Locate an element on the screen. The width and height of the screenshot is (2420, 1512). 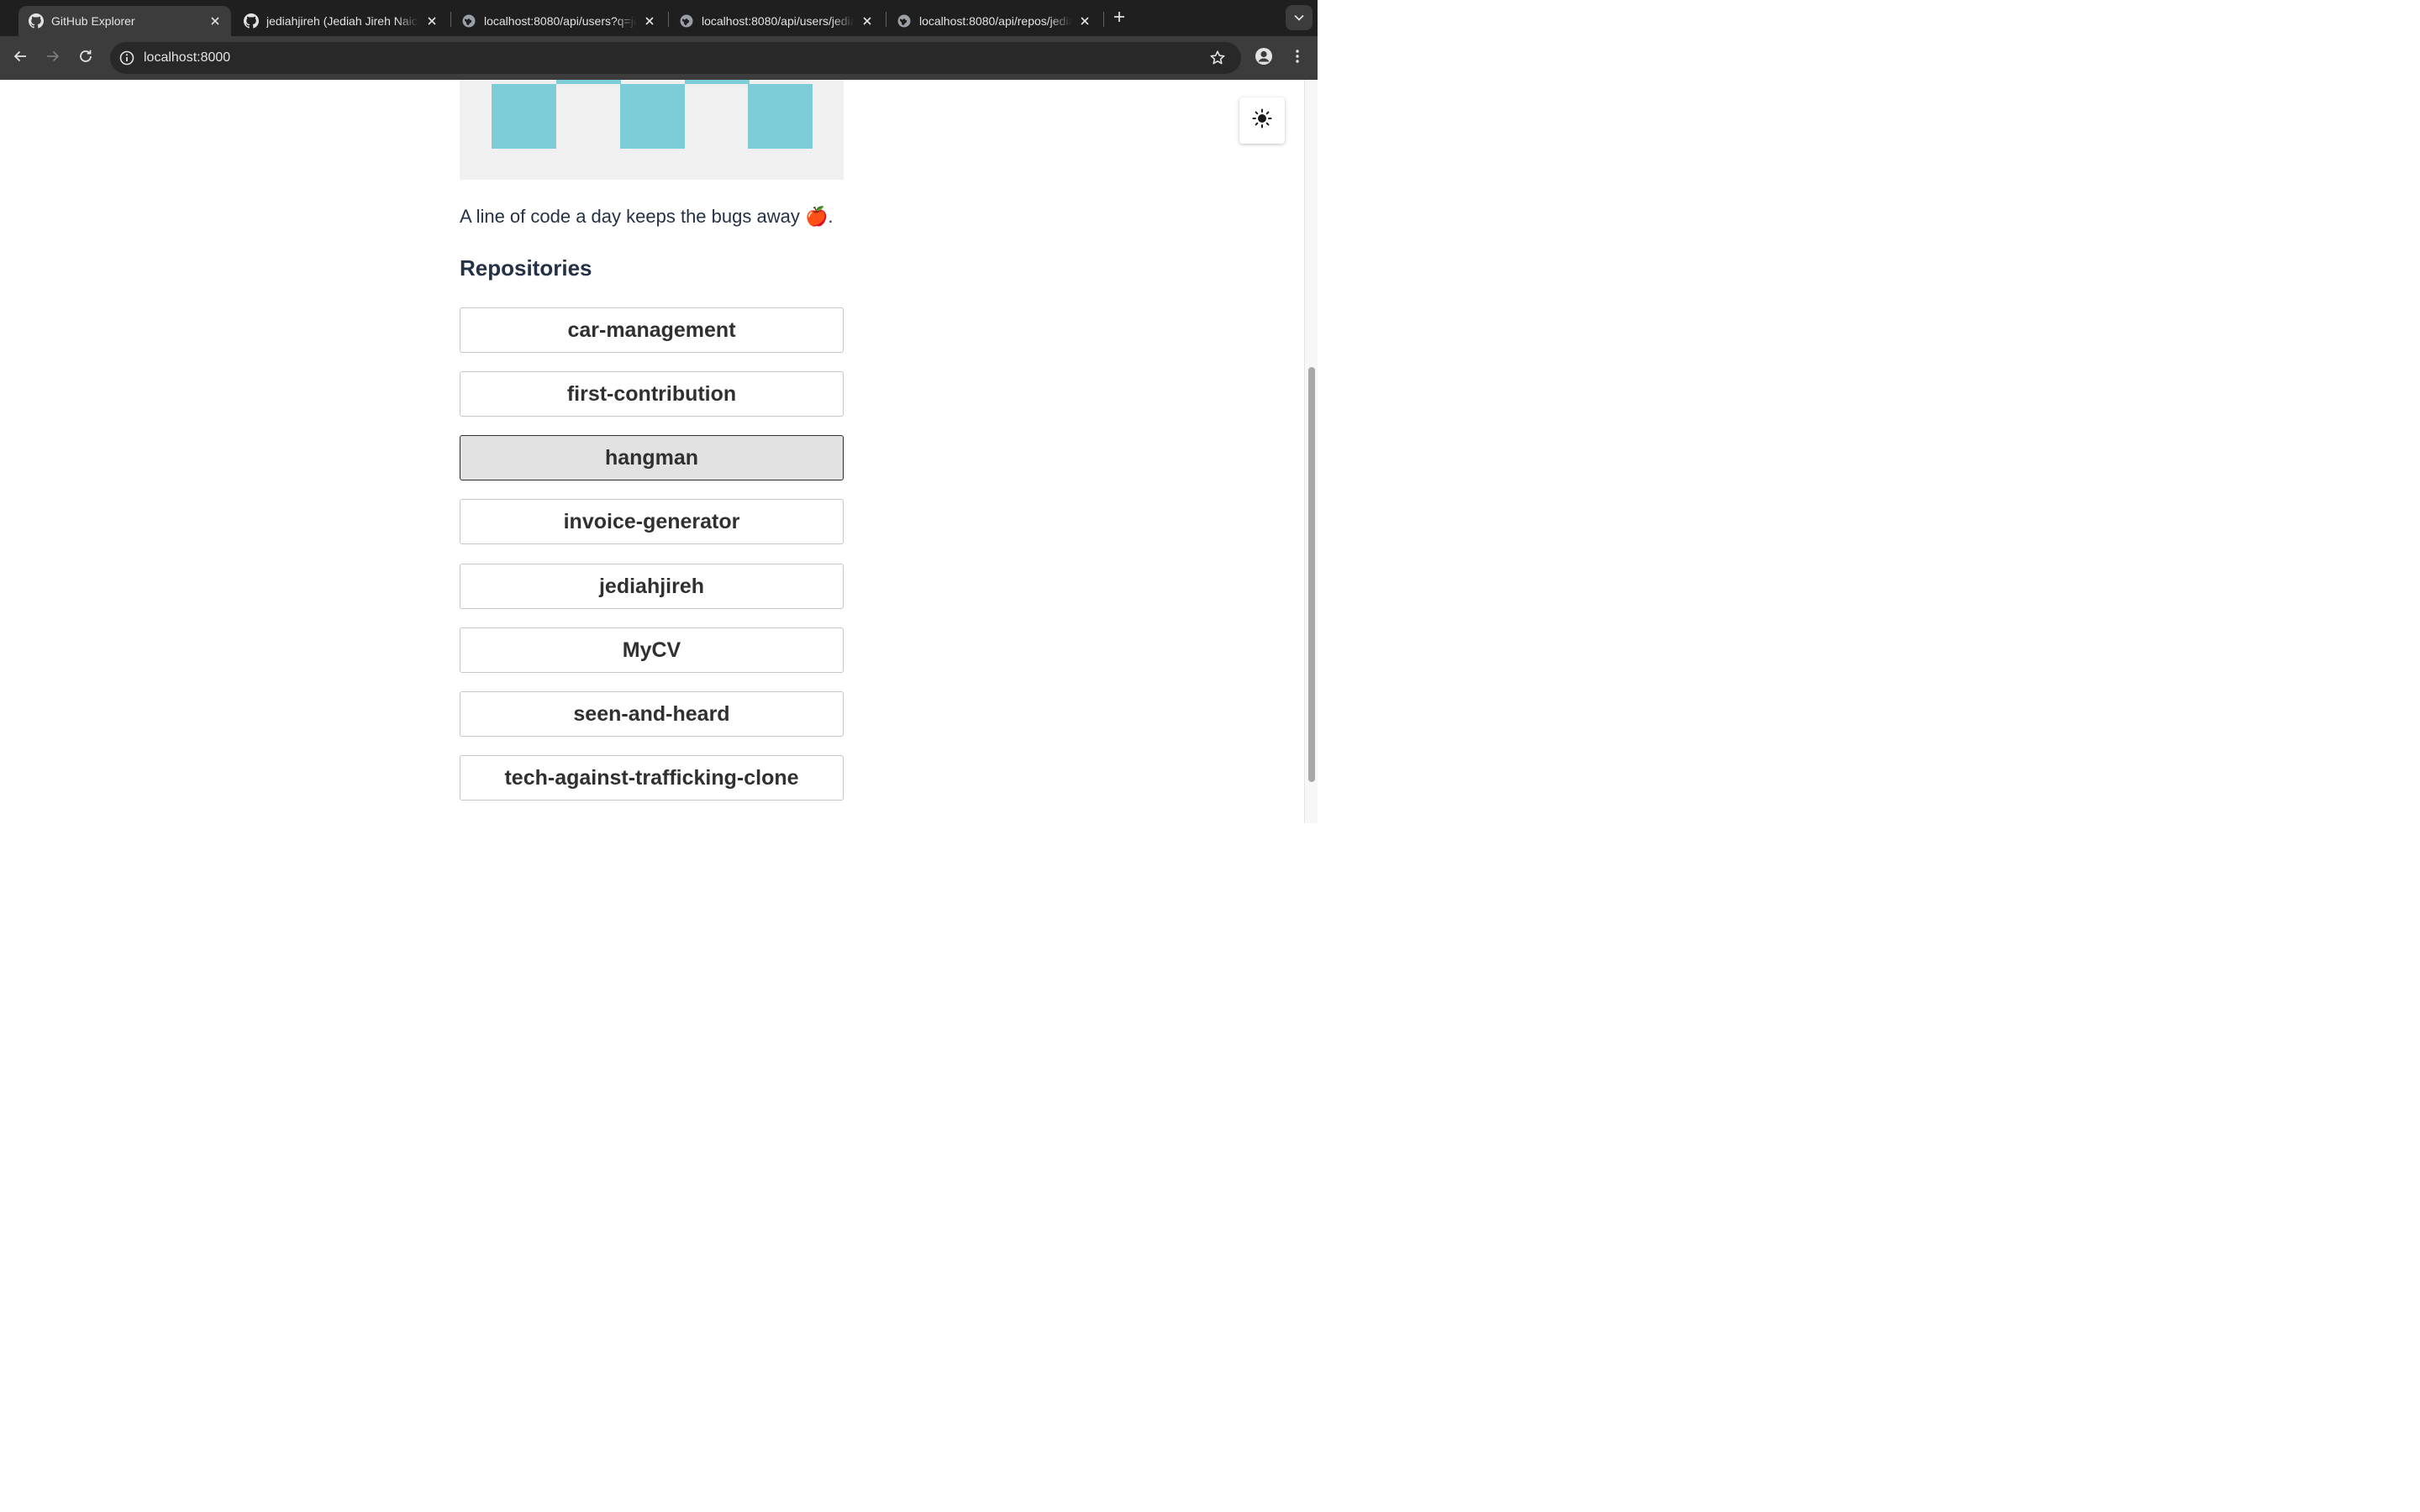
plus-icon is located at coordinates (1119, 19).